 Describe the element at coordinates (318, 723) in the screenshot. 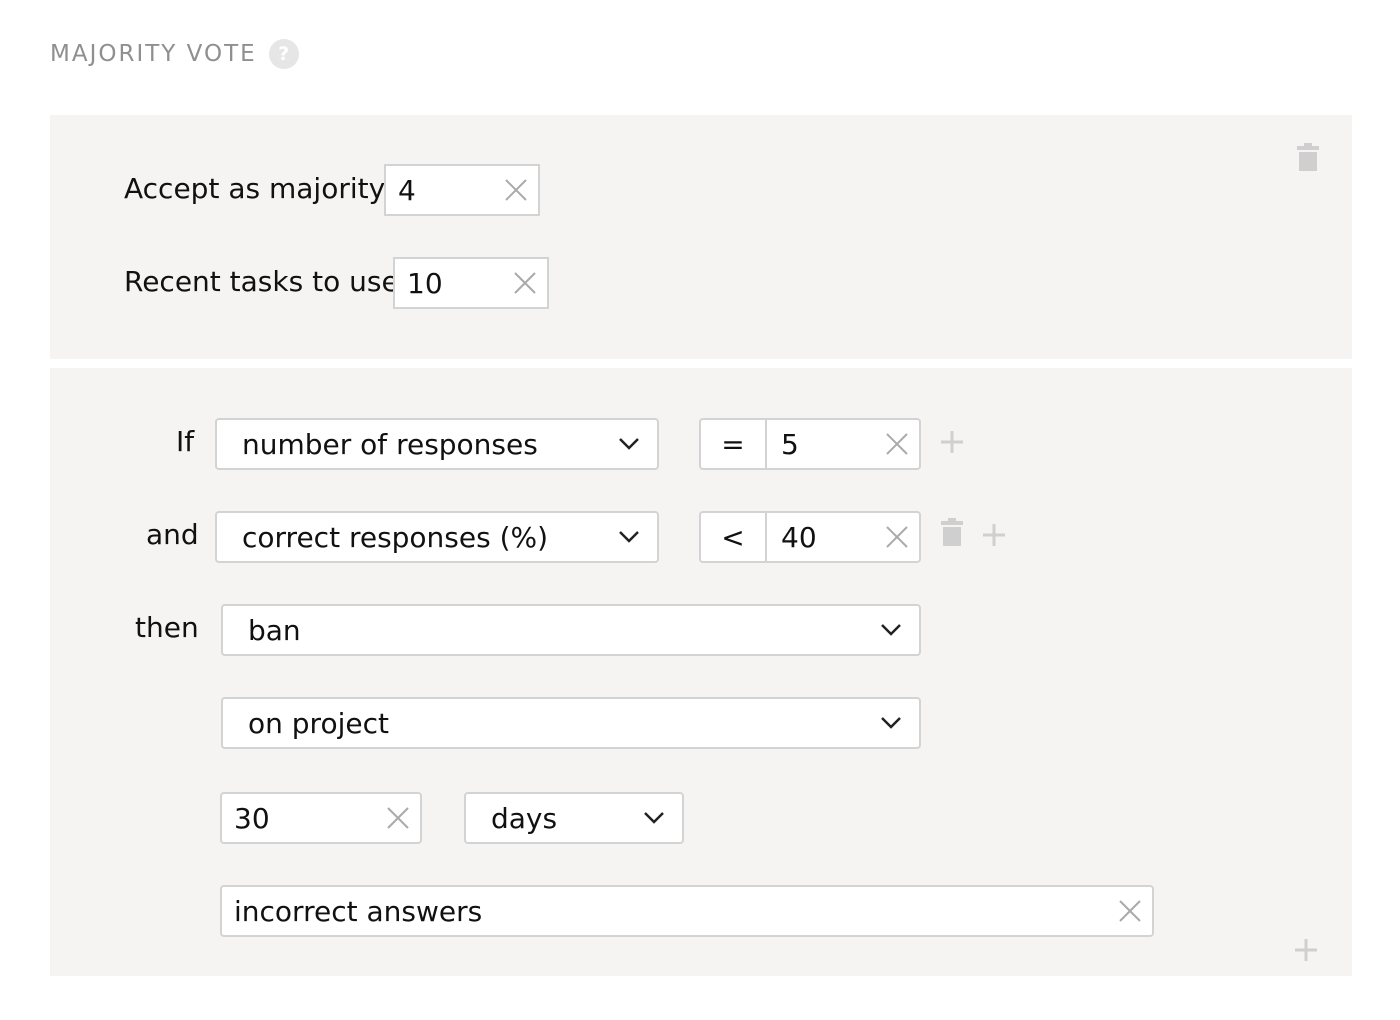

I see `scope-value: on project` at that location.